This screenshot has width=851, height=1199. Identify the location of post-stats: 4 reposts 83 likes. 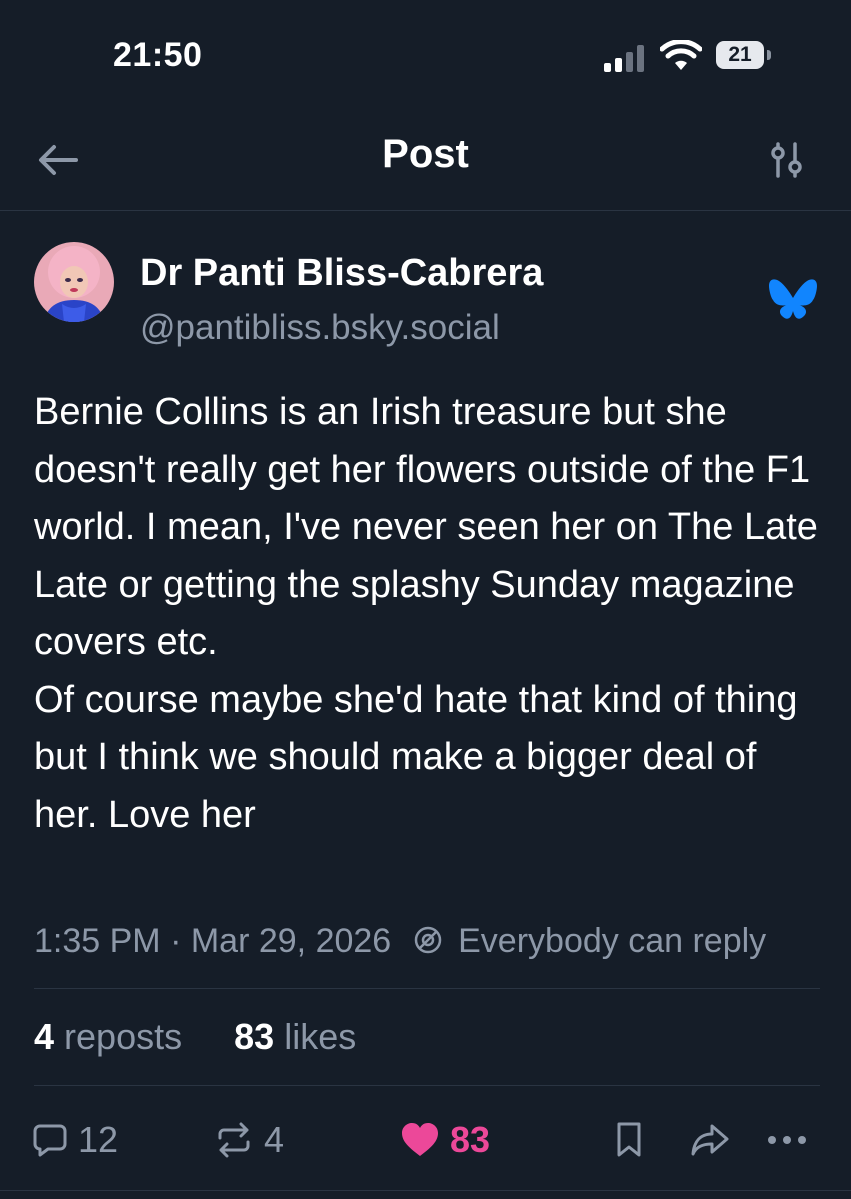
(195, 1037).